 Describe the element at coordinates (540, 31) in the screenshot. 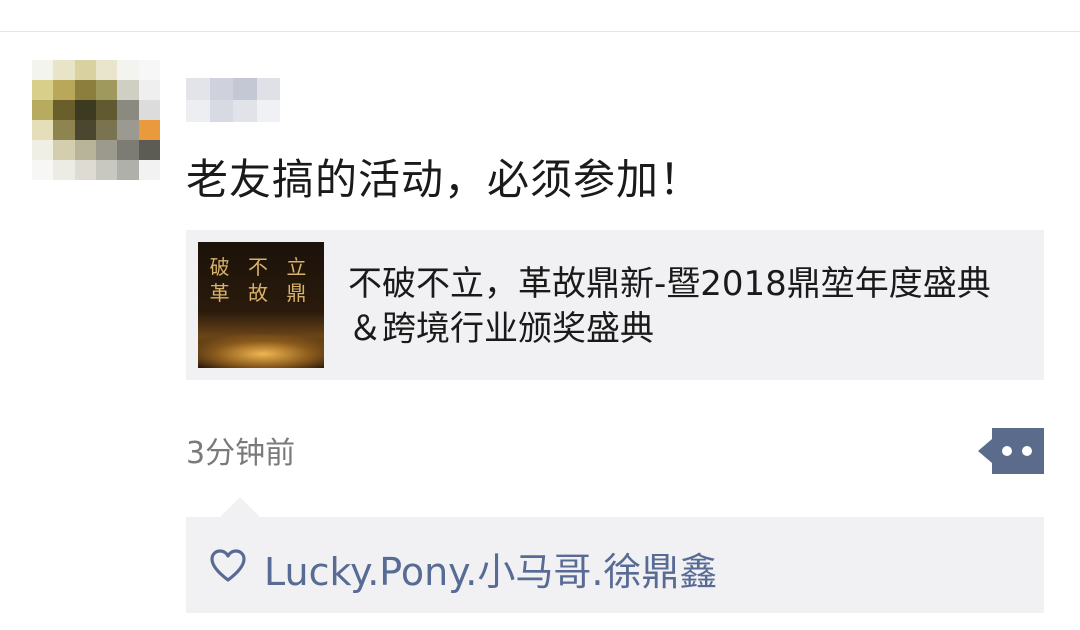

I see `top-divider` at that location.